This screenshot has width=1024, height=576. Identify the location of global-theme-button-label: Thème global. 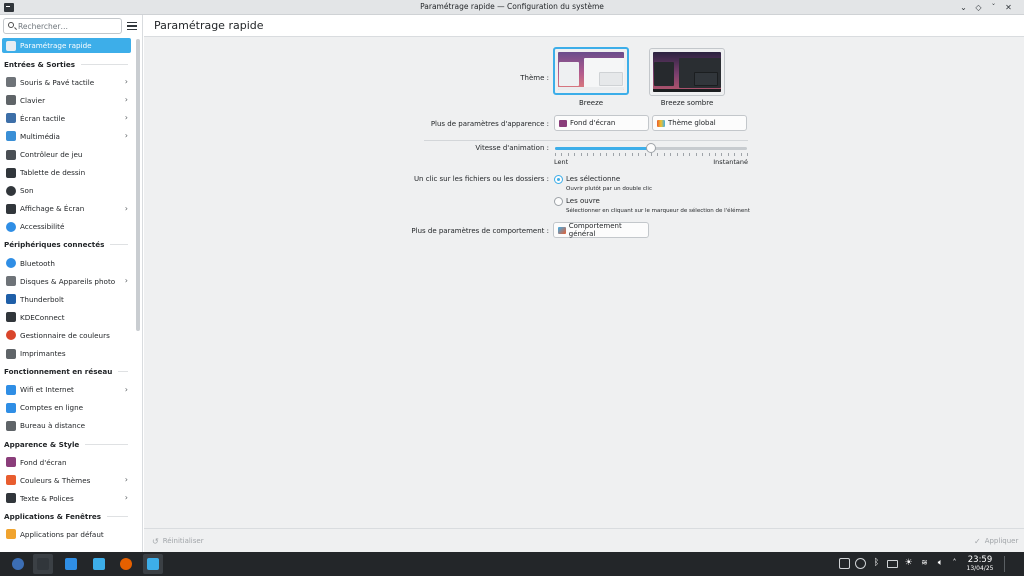
(692, 123).